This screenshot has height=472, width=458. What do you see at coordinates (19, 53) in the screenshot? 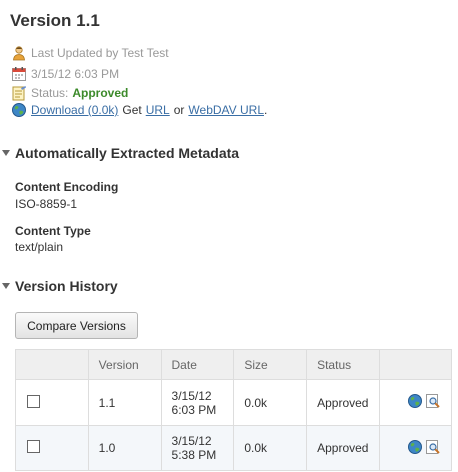
I see `user-icon` at bounding box center [19, 53].